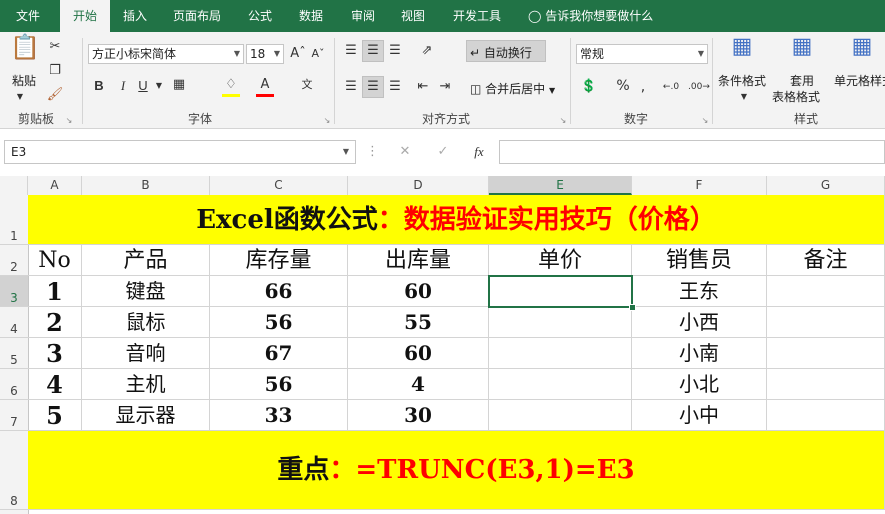 The width and height of the screenshot is (885, 514). What do you see at coordinates (512, 88) in the screenshot?
I see `merge-center-button: ◫ 合并后居中 ▼` at bounding box center [512, 88].